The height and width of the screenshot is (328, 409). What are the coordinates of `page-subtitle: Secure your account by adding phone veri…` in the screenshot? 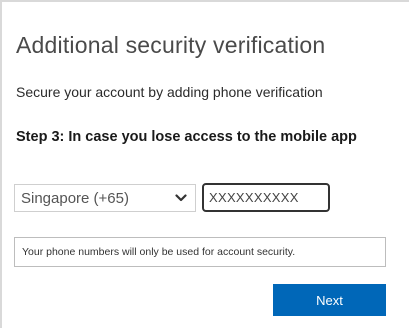 It's located at (169, 92).